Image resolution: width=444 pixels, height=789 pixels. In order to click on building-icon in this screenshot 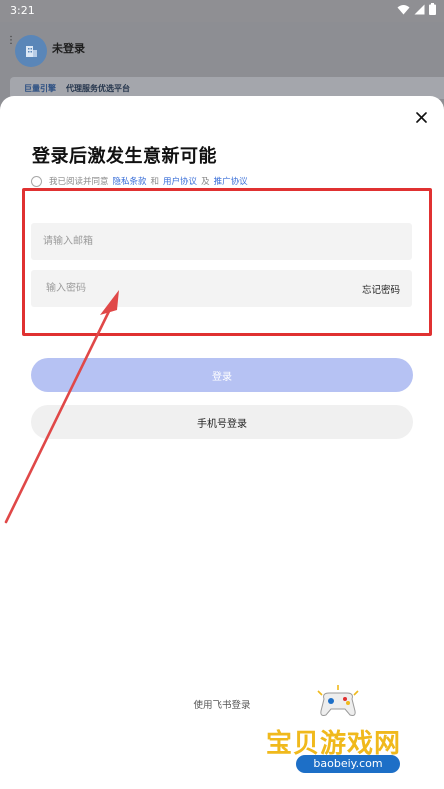, I will do `click(31, 51)`.